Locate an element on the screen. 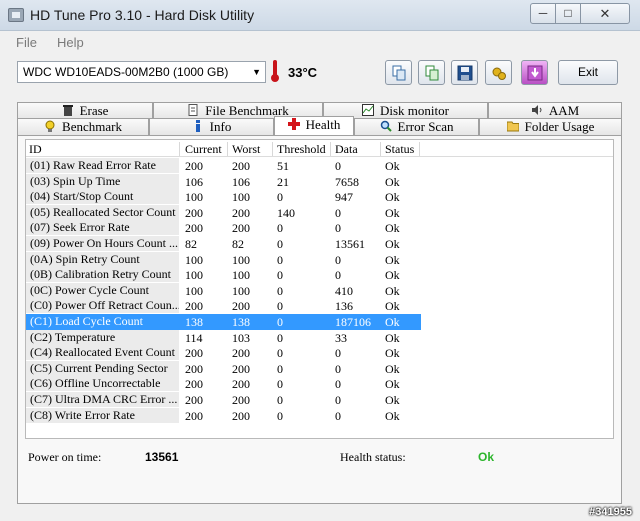  options-icon is located at coordinates (499, 73).